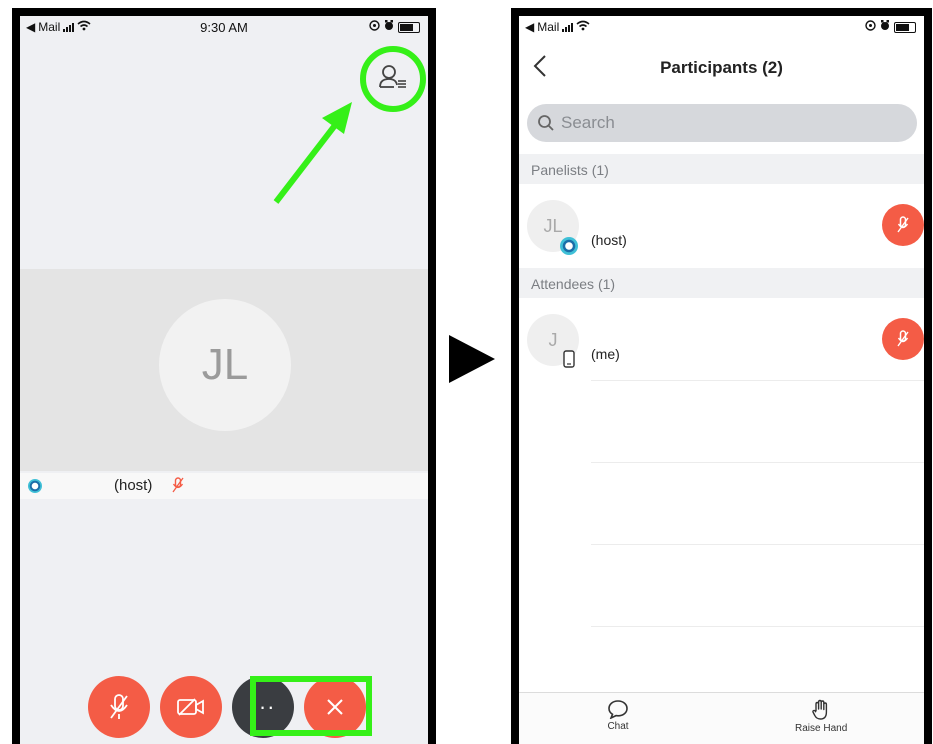 The width and height of the screenshot is (933, 744). What do you see at coordinates (721, 718) in the screenshot?
I see `bottom-tab-bar: Chat Raise Hand` at bounding box center [721, 718].